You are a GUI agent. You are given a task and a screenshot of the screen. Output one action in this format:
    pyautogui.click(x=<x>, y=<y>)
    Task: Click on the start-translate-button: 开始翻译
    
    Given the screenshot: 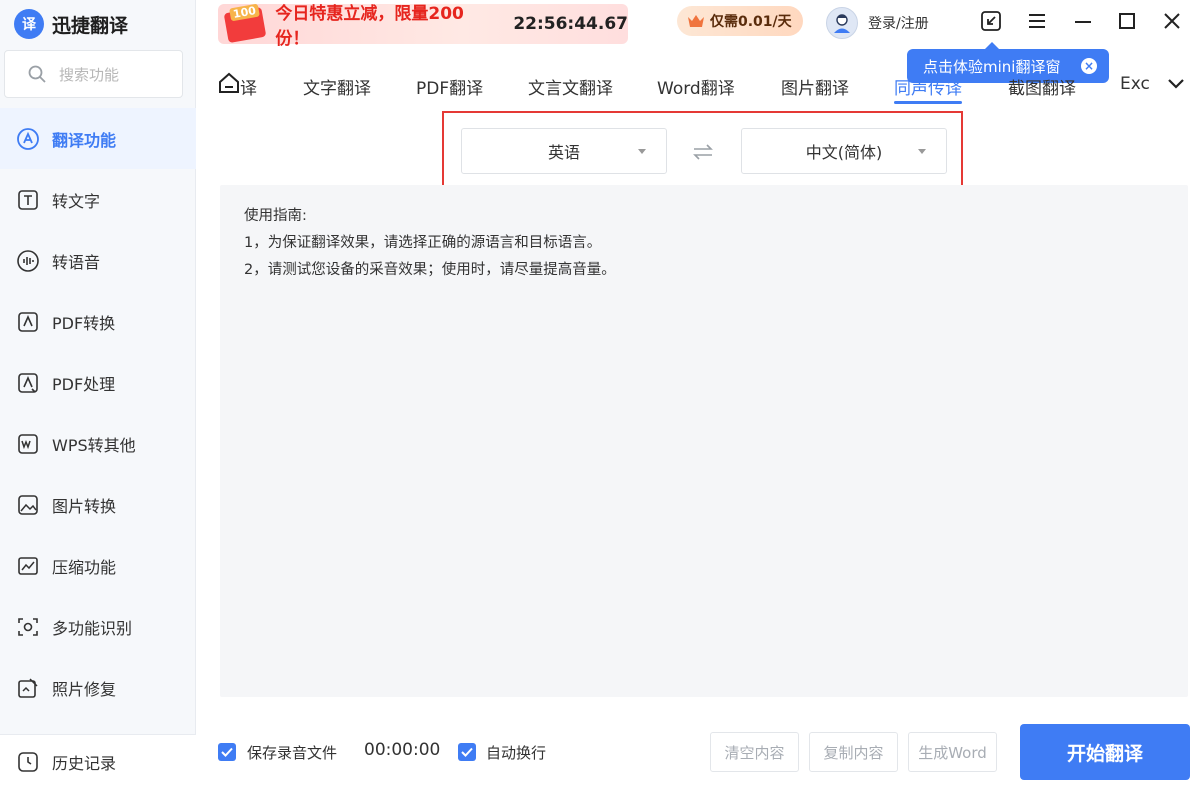 What is the action you would take?
    pyautogui.click(x=1105, y=752)
    